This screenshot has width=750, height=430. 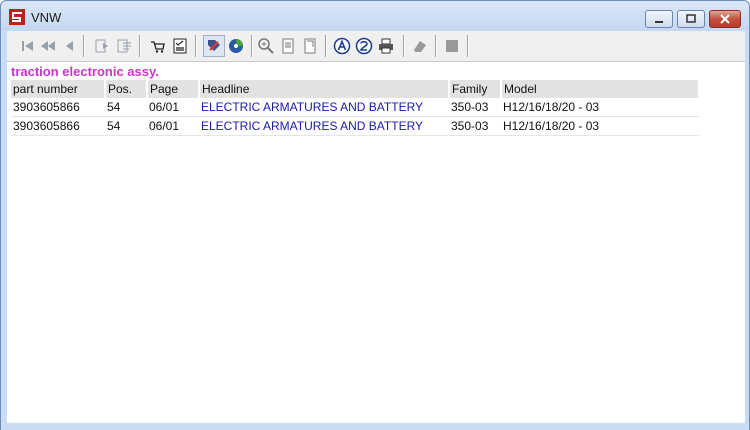 What do you see at coordinates (102, 46) in the screenshot?
I see `next-doc-icon` at bounding box center [102, 46].